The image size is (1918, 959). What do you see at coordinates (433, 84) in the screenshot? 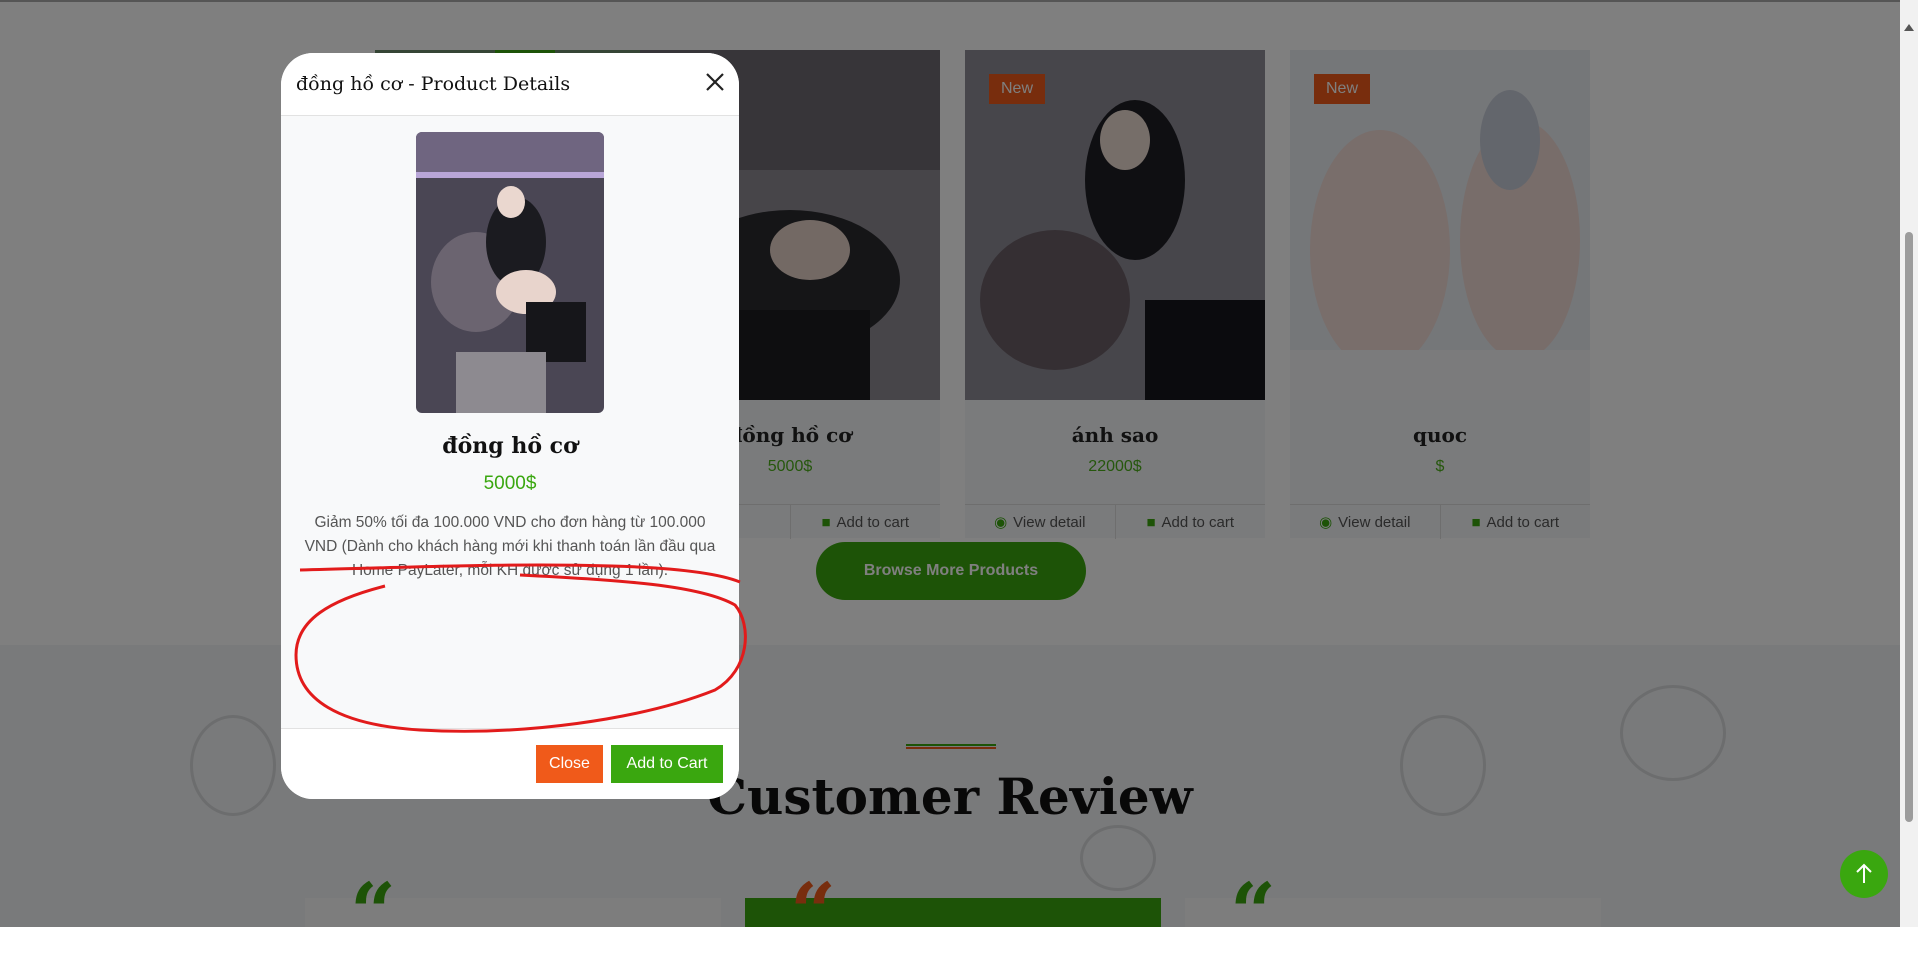
I see `modal-title: đồng hồ cơ - Product Details` at bounding box center [433, 84].